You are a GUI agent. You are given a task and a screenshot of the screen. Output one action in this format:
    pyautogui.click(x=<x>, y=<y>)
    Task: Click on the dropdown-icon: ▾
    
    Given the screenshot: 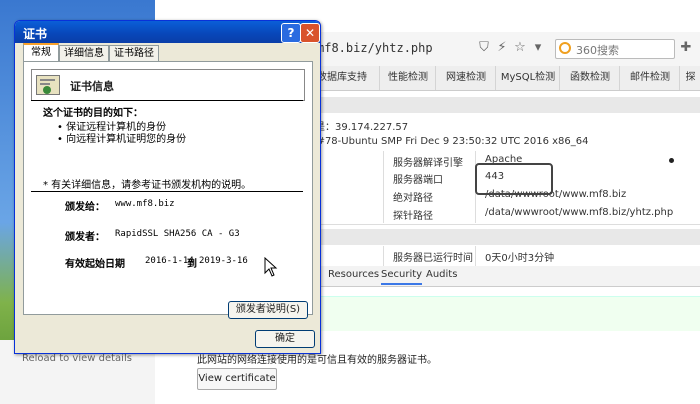 What is the action you would take?
    pyautogui.click(x=538, y=48)
    